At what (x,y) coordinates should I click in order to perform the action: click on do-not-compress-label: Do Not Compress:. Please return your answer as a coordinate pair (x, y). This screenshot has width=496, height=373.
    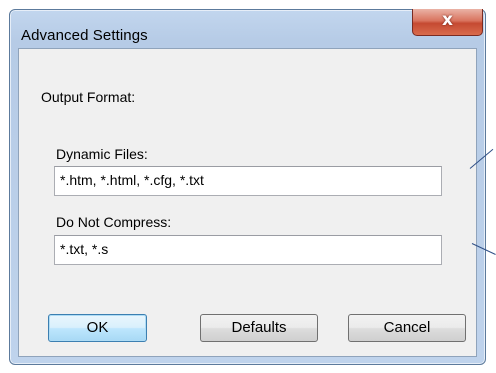
    Looking at the image, I should click on (114, 222).